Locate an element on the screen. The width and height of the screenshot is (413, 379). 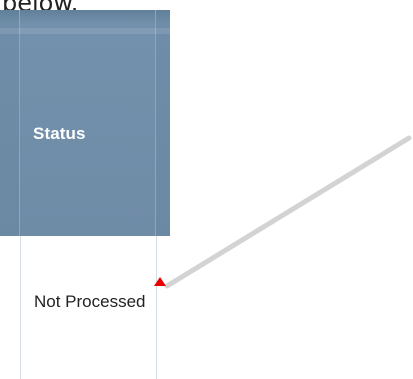
grid-left-separator is located at coordinates (20, 307).